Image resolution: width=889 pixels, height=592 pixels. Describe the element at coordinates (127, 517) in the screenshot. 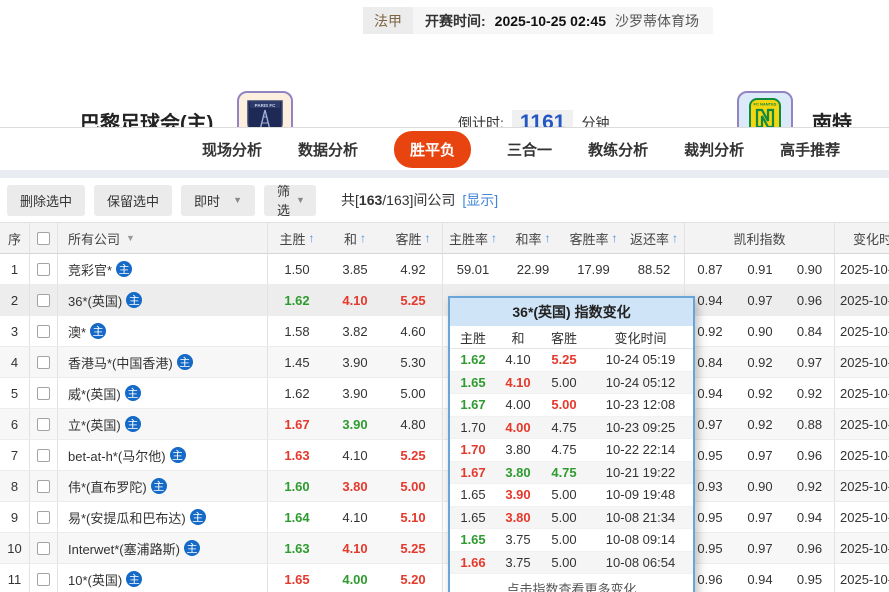

I see `company-name: 易*(安提瓜和巴布达)` at that location.